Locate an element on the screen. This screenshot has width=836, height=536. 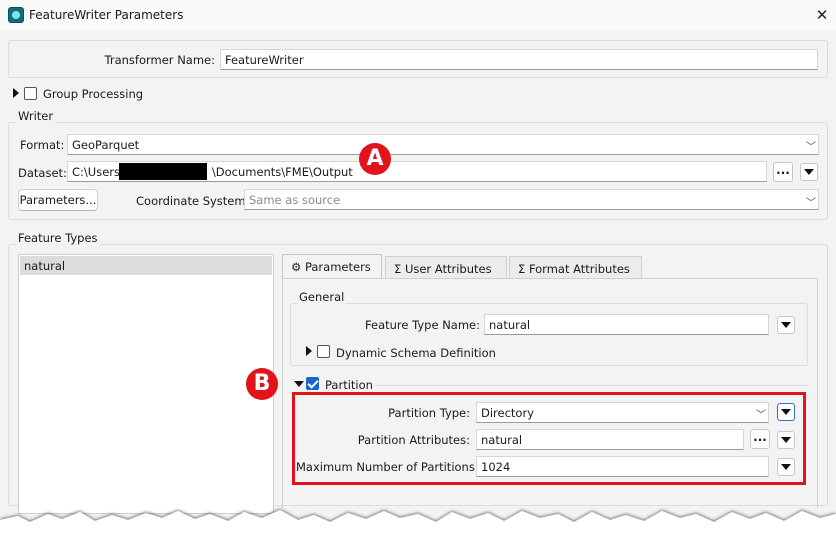
format-label: Format: is located at coordinates (42, 145).